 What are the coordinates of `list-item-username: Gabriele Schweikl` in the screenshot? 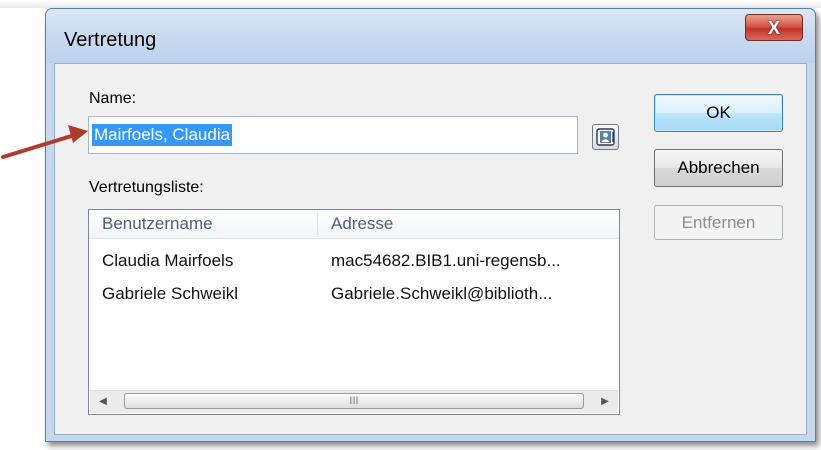 It's located at (170, 293).